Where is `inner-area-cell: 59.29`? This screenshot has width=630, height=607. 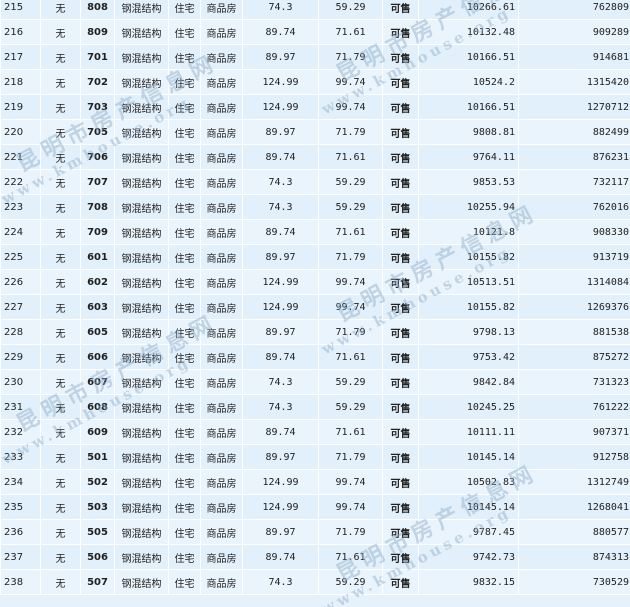
inner-area-cell: 59.29 is located at coordinates (350, 10).